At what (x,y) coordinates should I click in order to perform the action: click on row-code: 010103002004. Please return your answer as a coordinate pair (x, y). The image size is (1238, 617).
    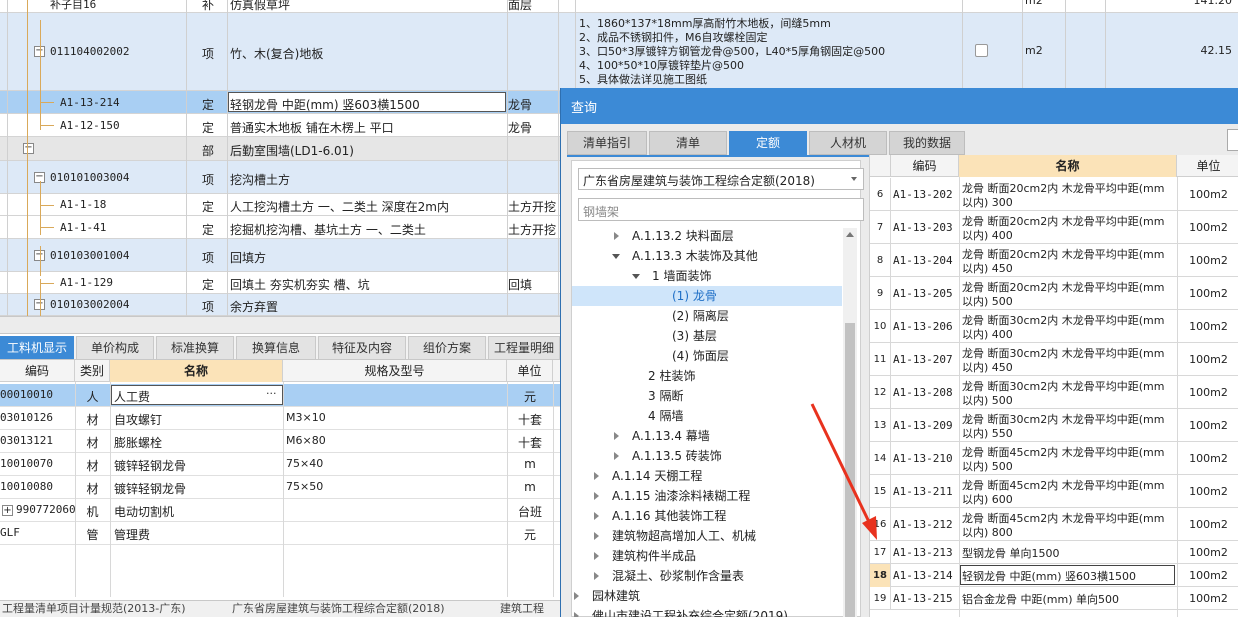
    Looking at the image, I should click on (90, 304).